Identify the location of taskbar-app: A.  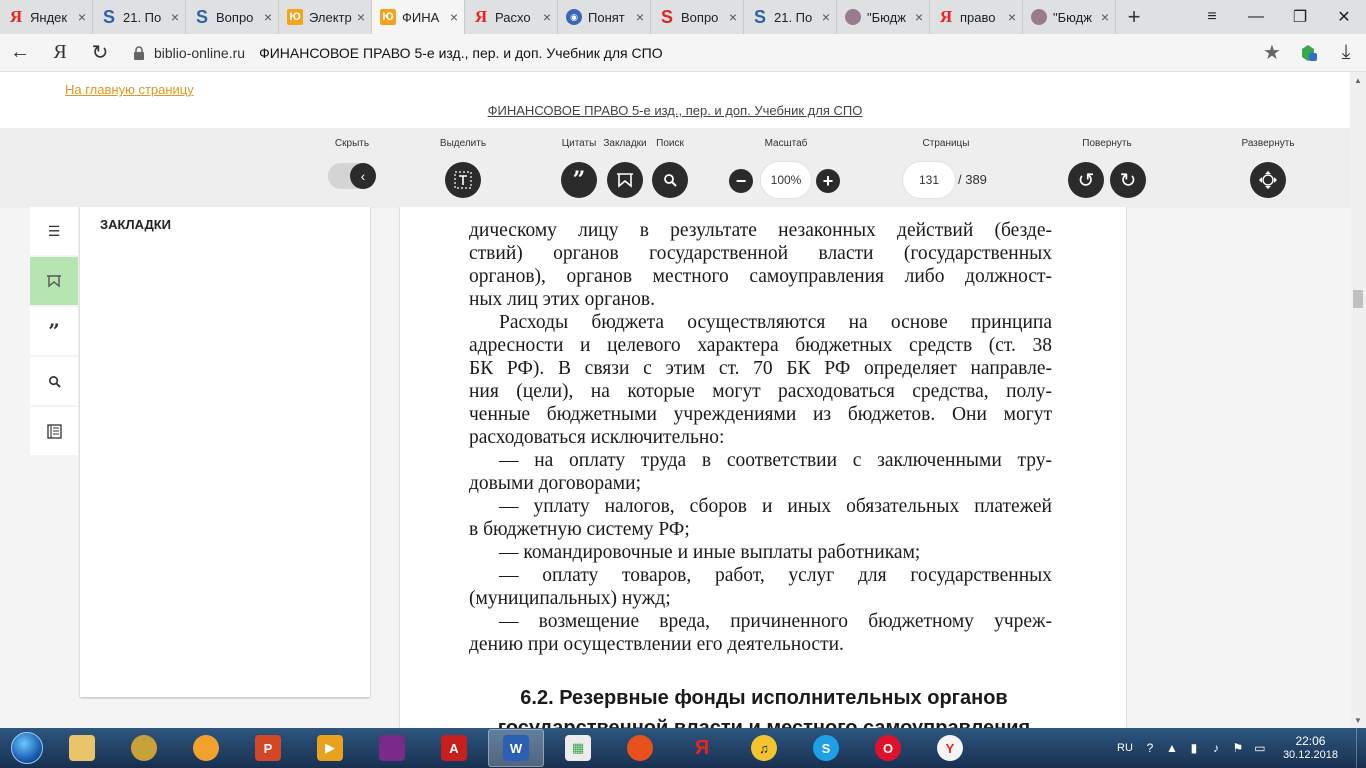
(454, 748).